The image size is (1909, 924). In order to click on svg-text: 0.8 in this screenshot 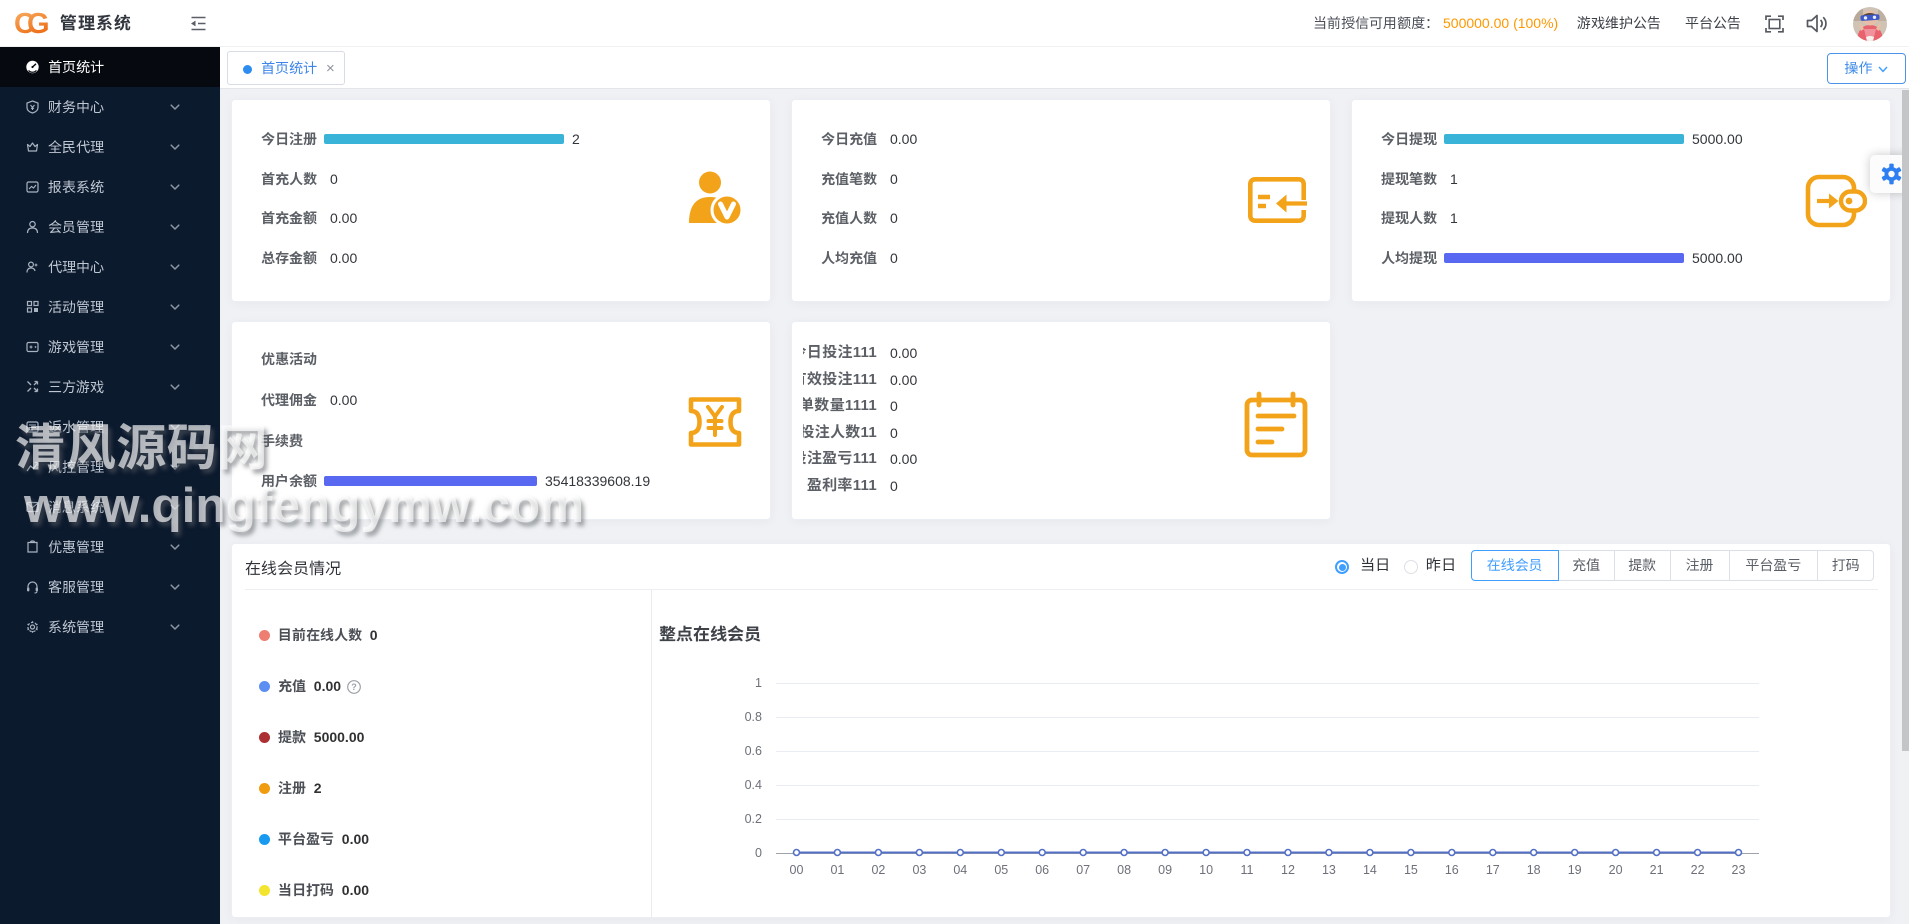, I will do `click(753, 717)`.